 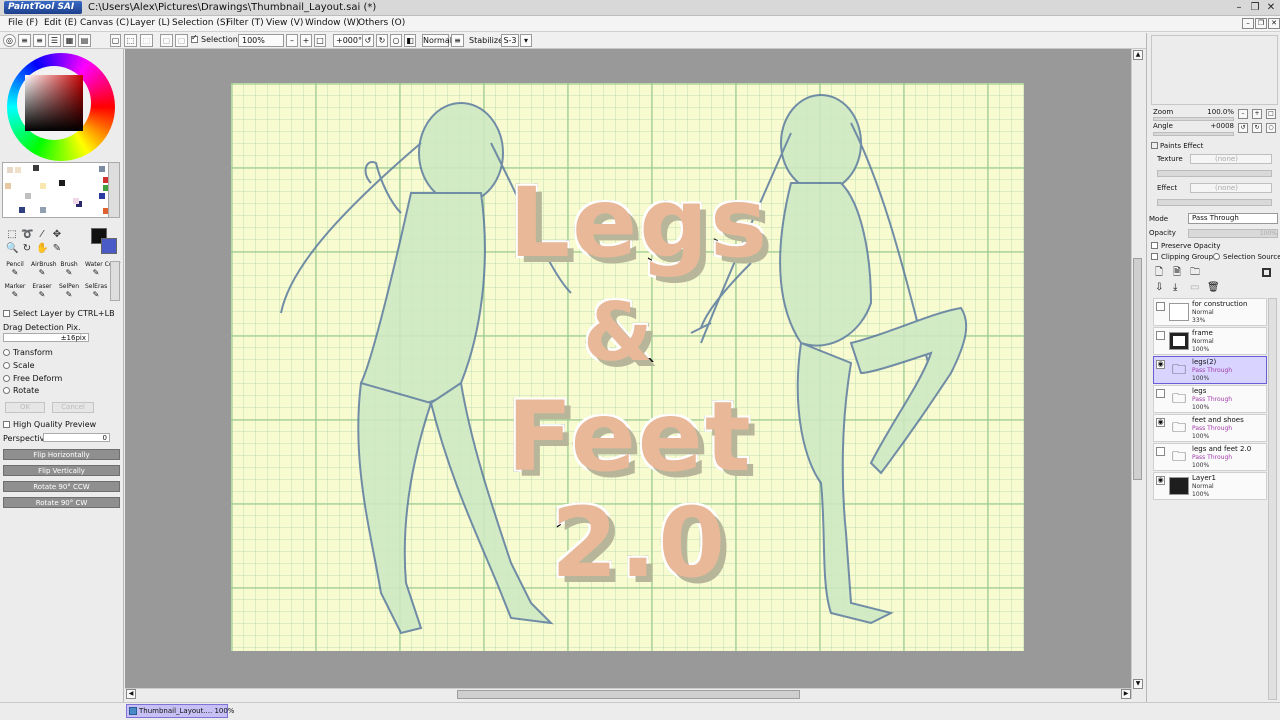 I want to click on brush-selpen: SelPen ✎, so click(x=69, y=292).